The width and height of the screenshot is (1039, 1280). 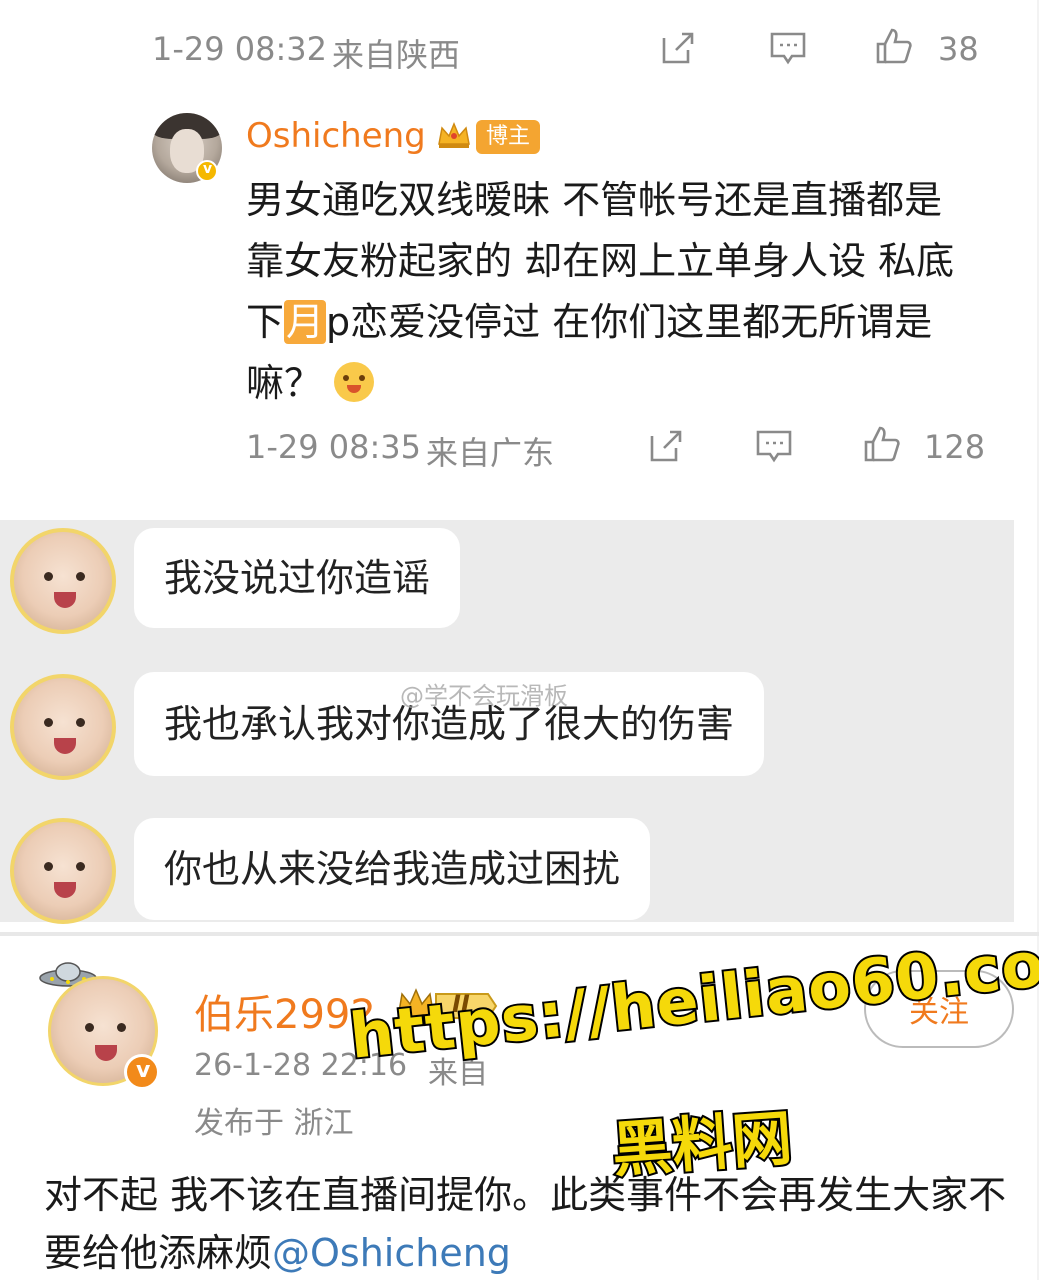 What do you see at coordinates (490, 453) in the screenshot?
I see `reply-location: 来自广东` at bounding box center [490, 453].